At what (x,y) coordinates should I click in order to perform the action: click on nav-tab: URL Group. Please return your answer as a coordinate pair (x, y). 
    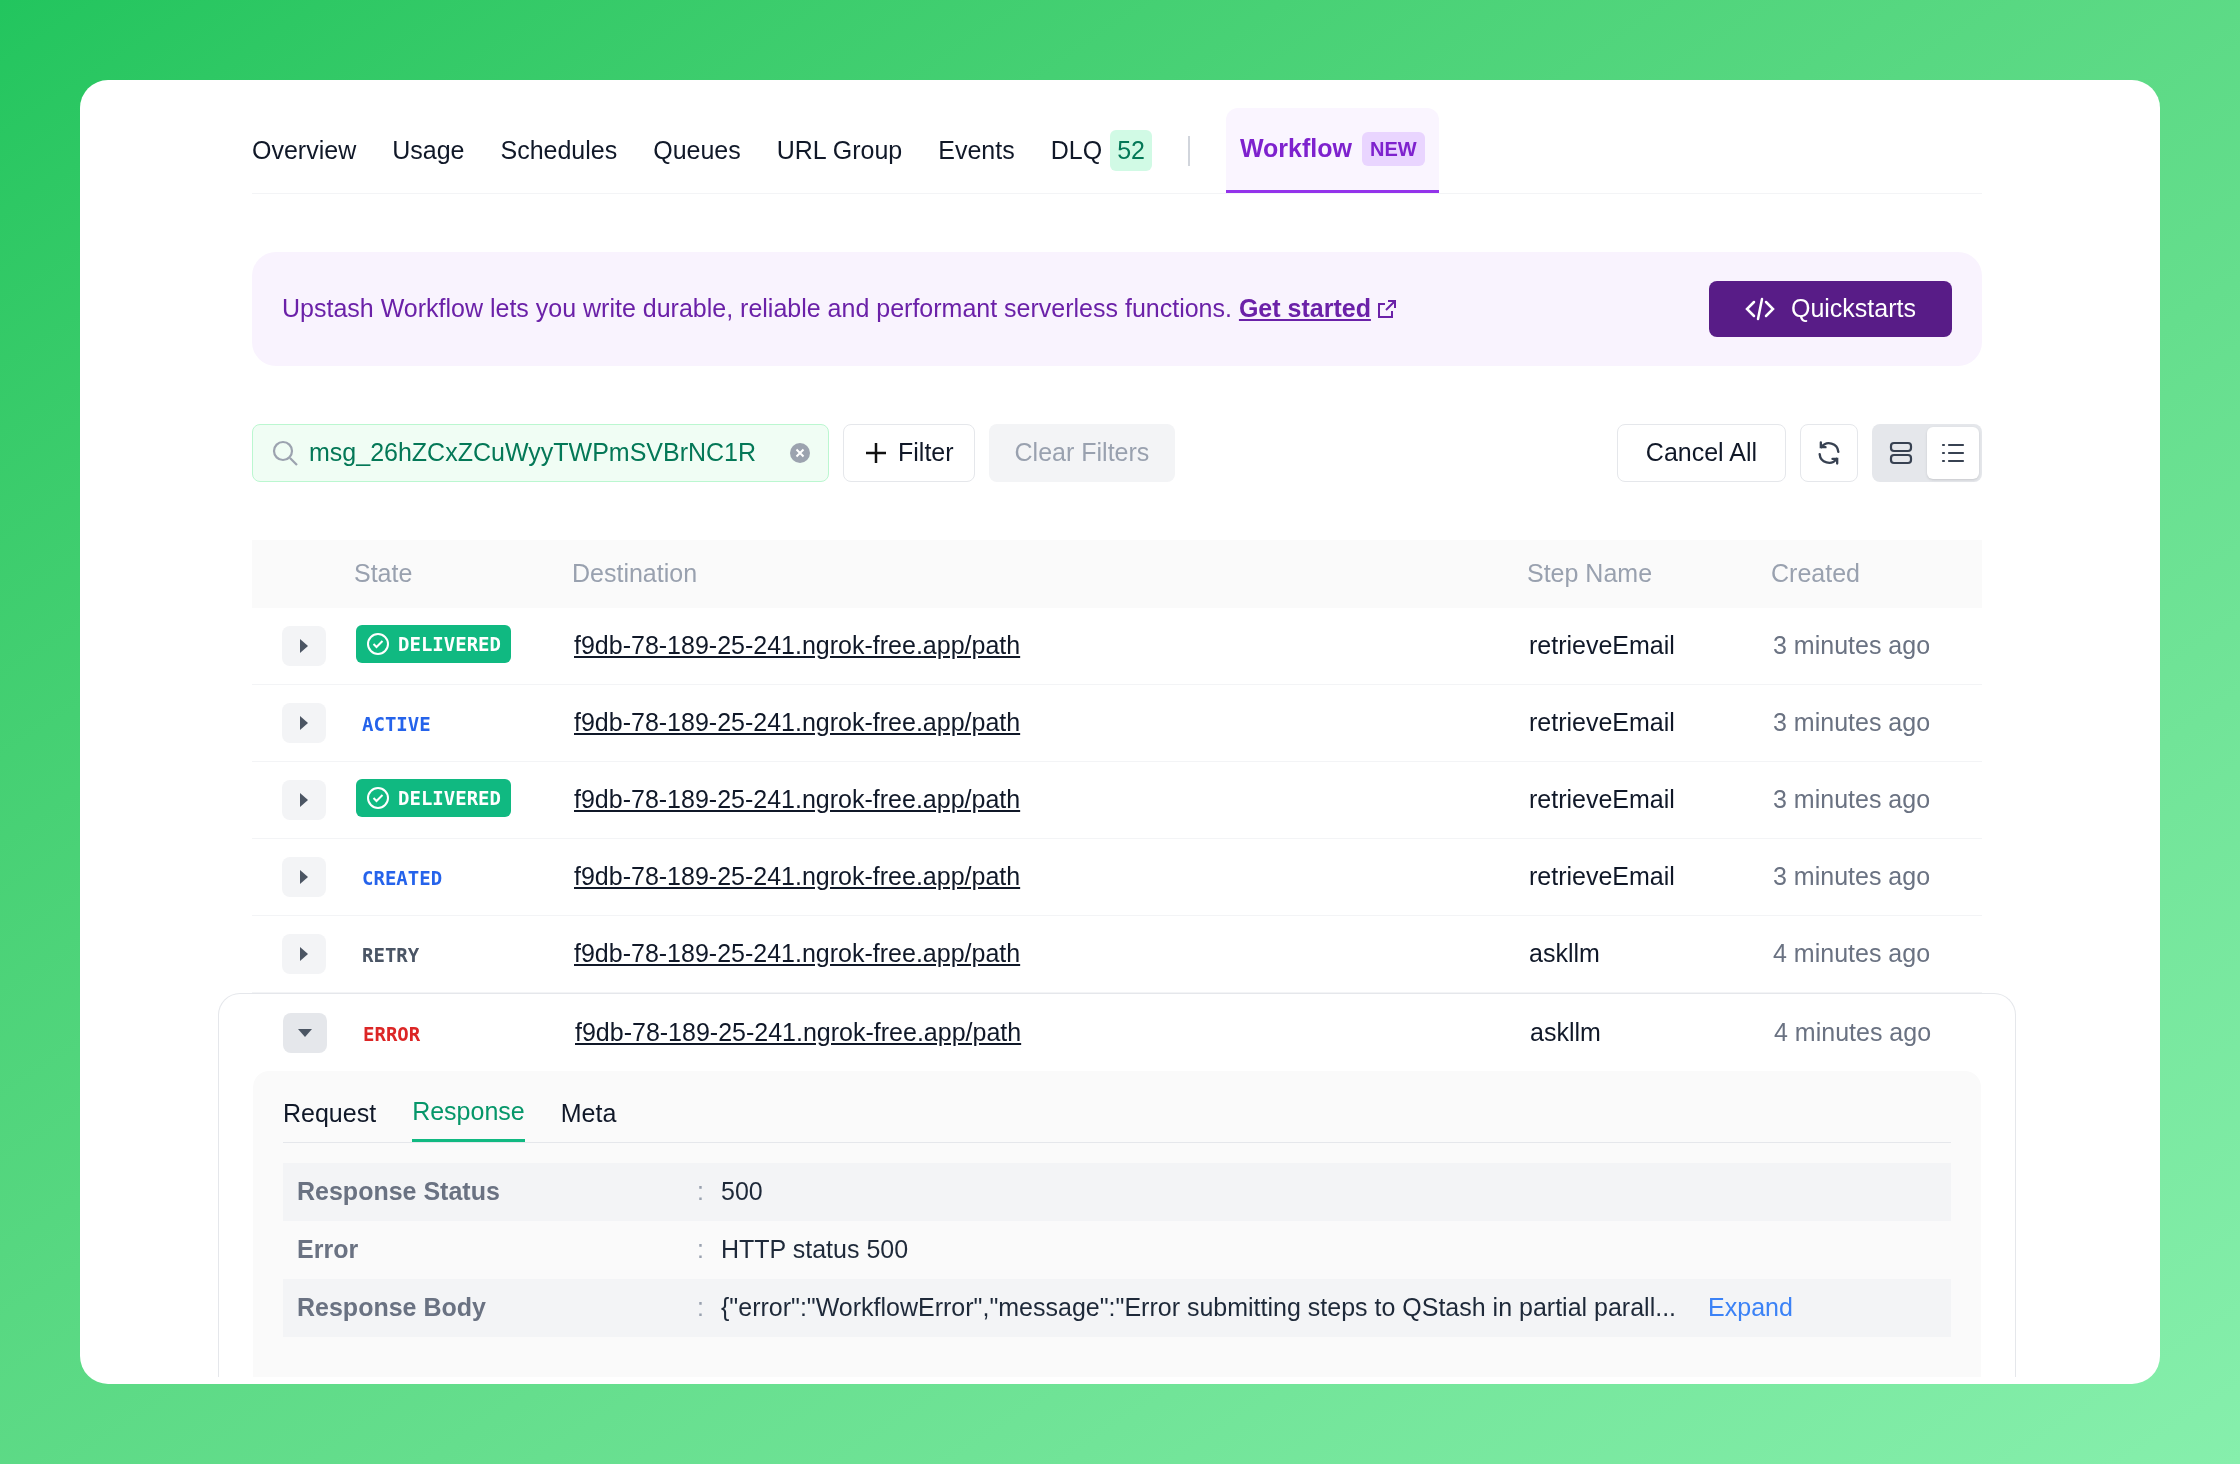
    Looking at the image, I should click on (839, 150).